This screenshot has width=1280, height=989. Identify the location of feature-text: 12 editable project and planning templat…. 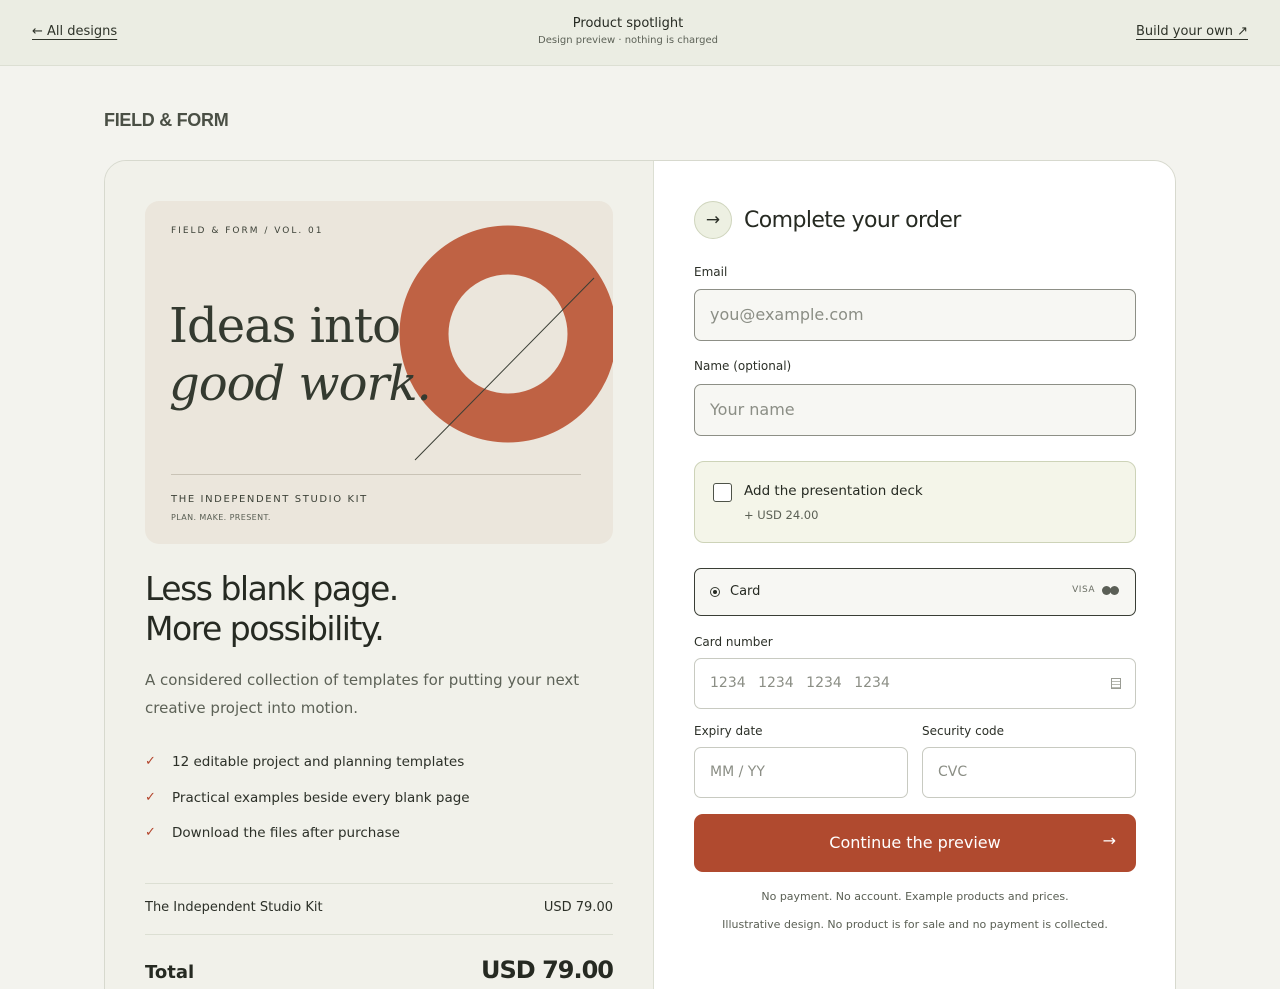
(318, 762).